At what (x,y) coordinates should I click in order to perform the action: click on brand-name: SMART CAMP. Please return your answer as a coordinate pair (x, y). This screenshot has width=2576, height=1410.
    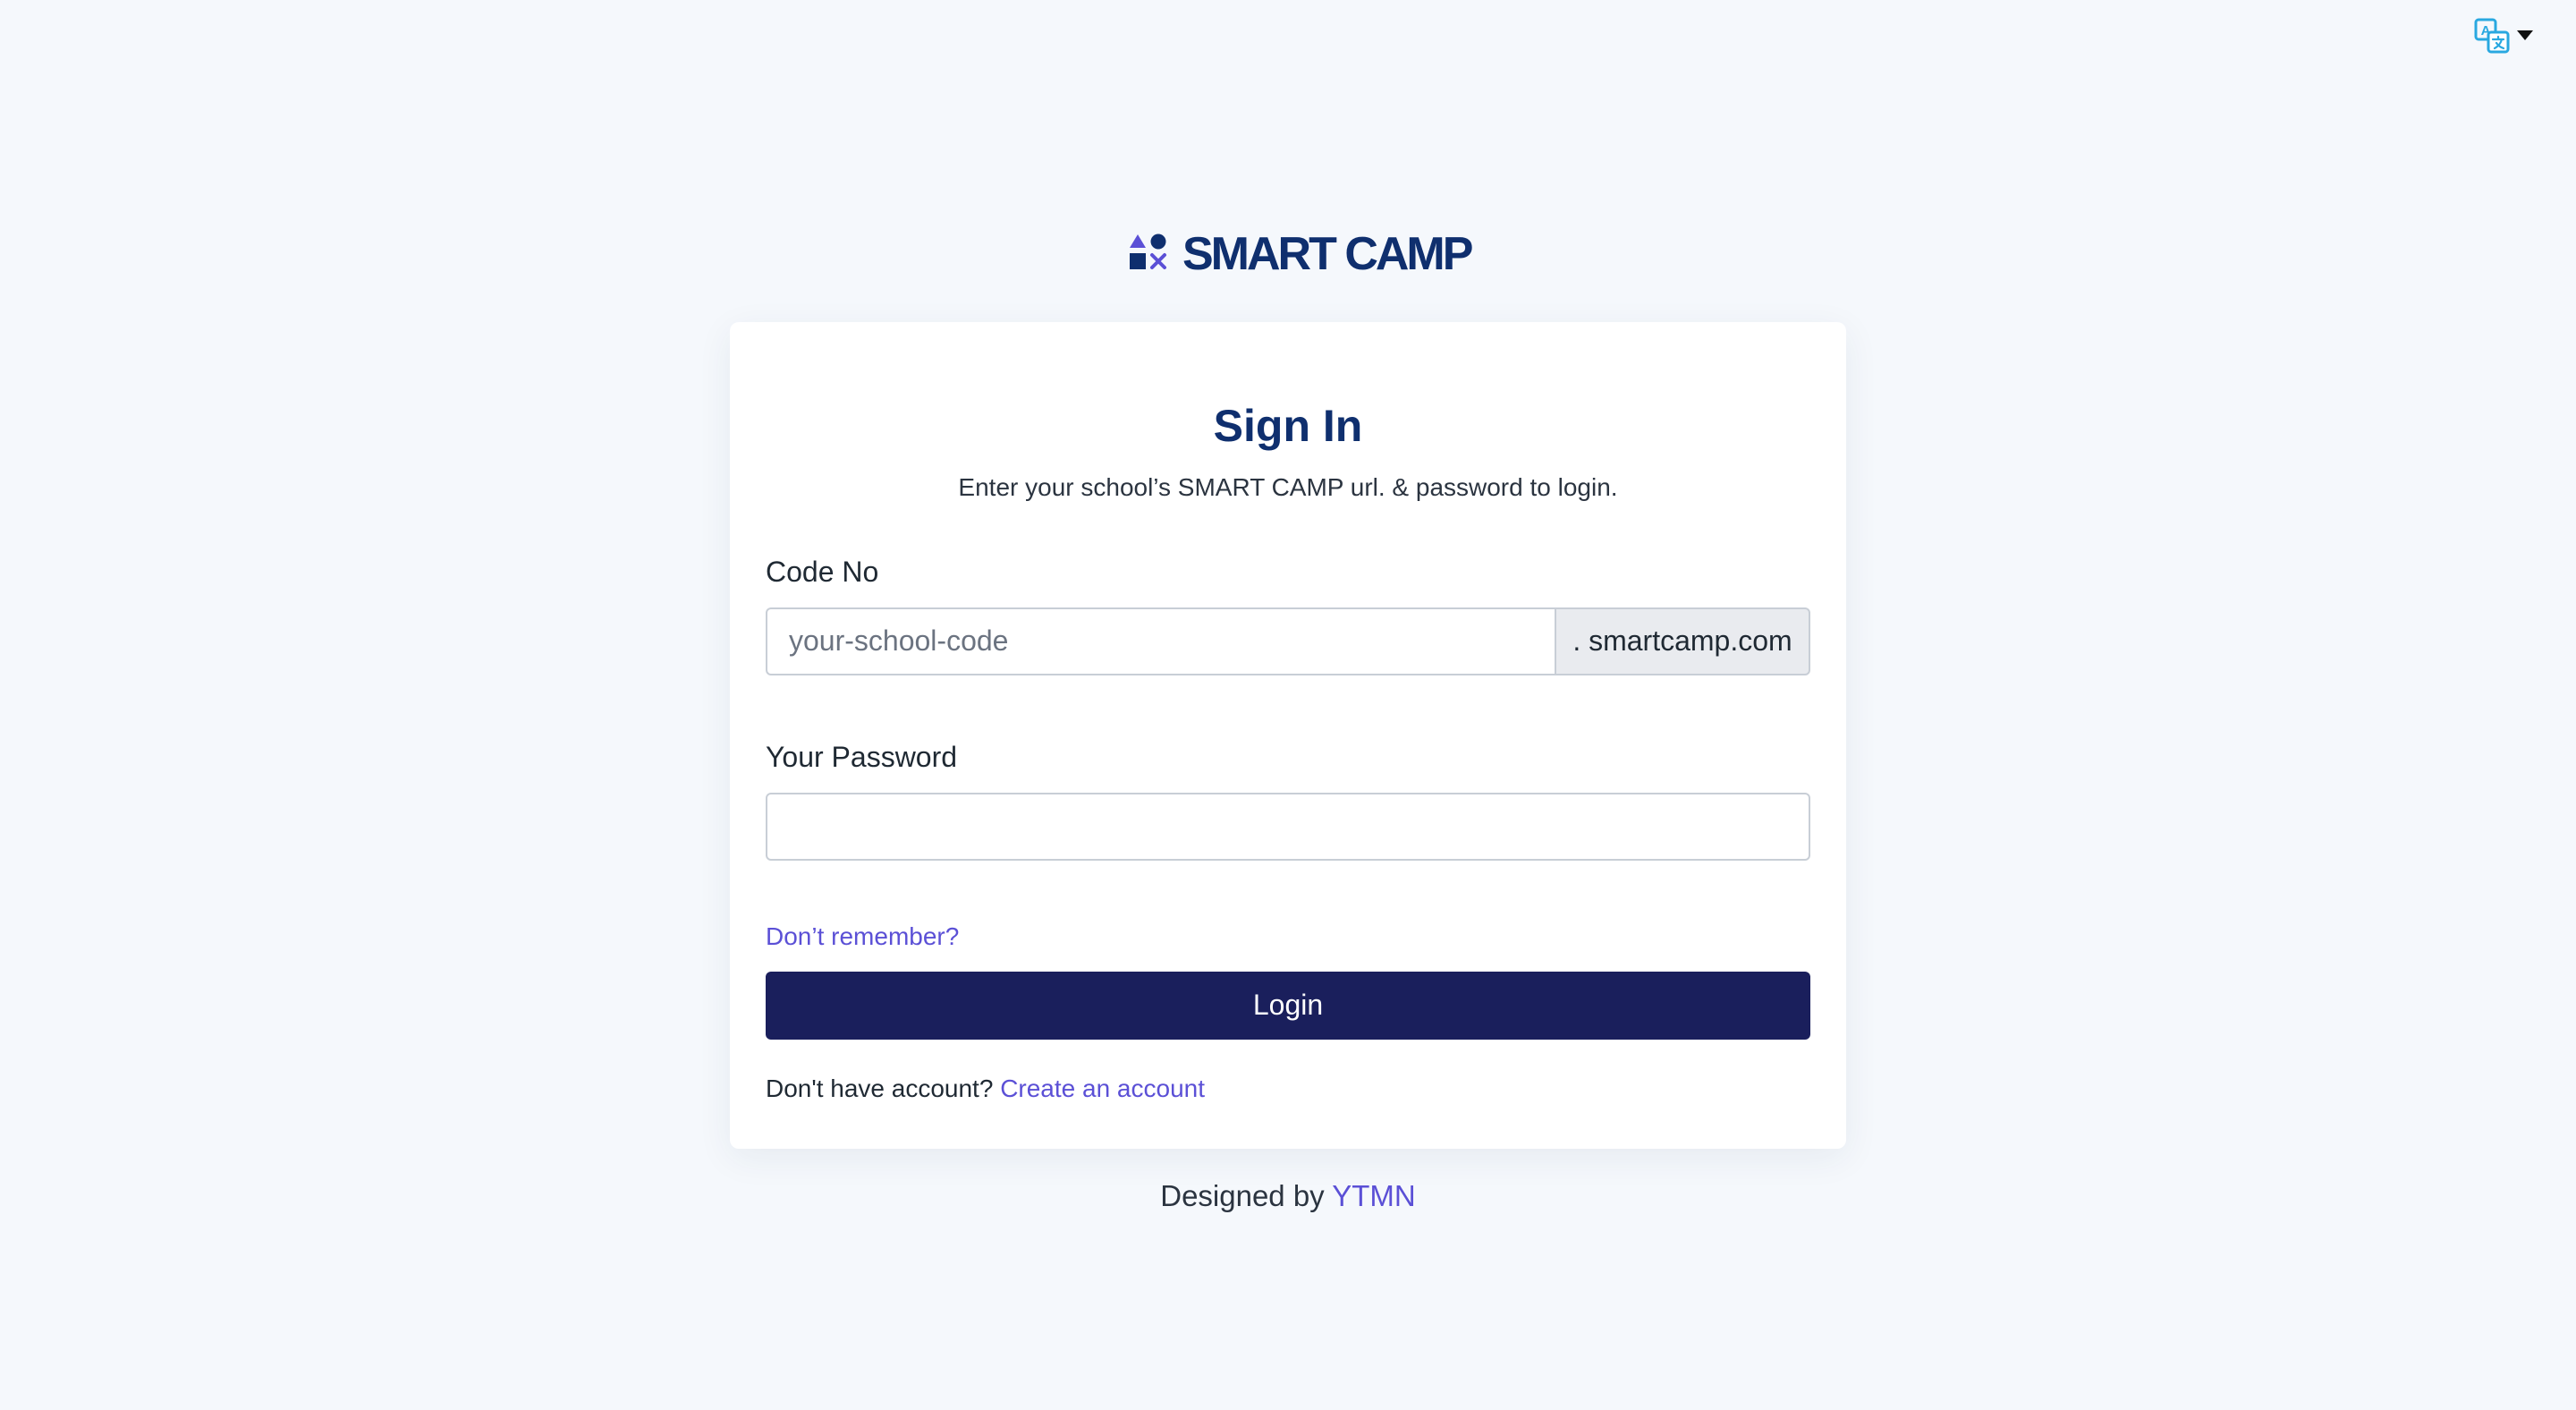
    Looking at the image, I should click on (1327, 254).